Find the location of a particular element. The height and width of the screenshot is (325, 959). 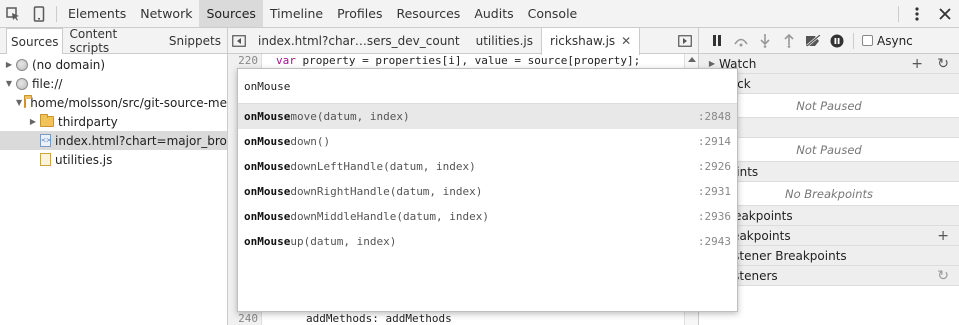

inspect-element-icon is located at coordinates (13, 14).